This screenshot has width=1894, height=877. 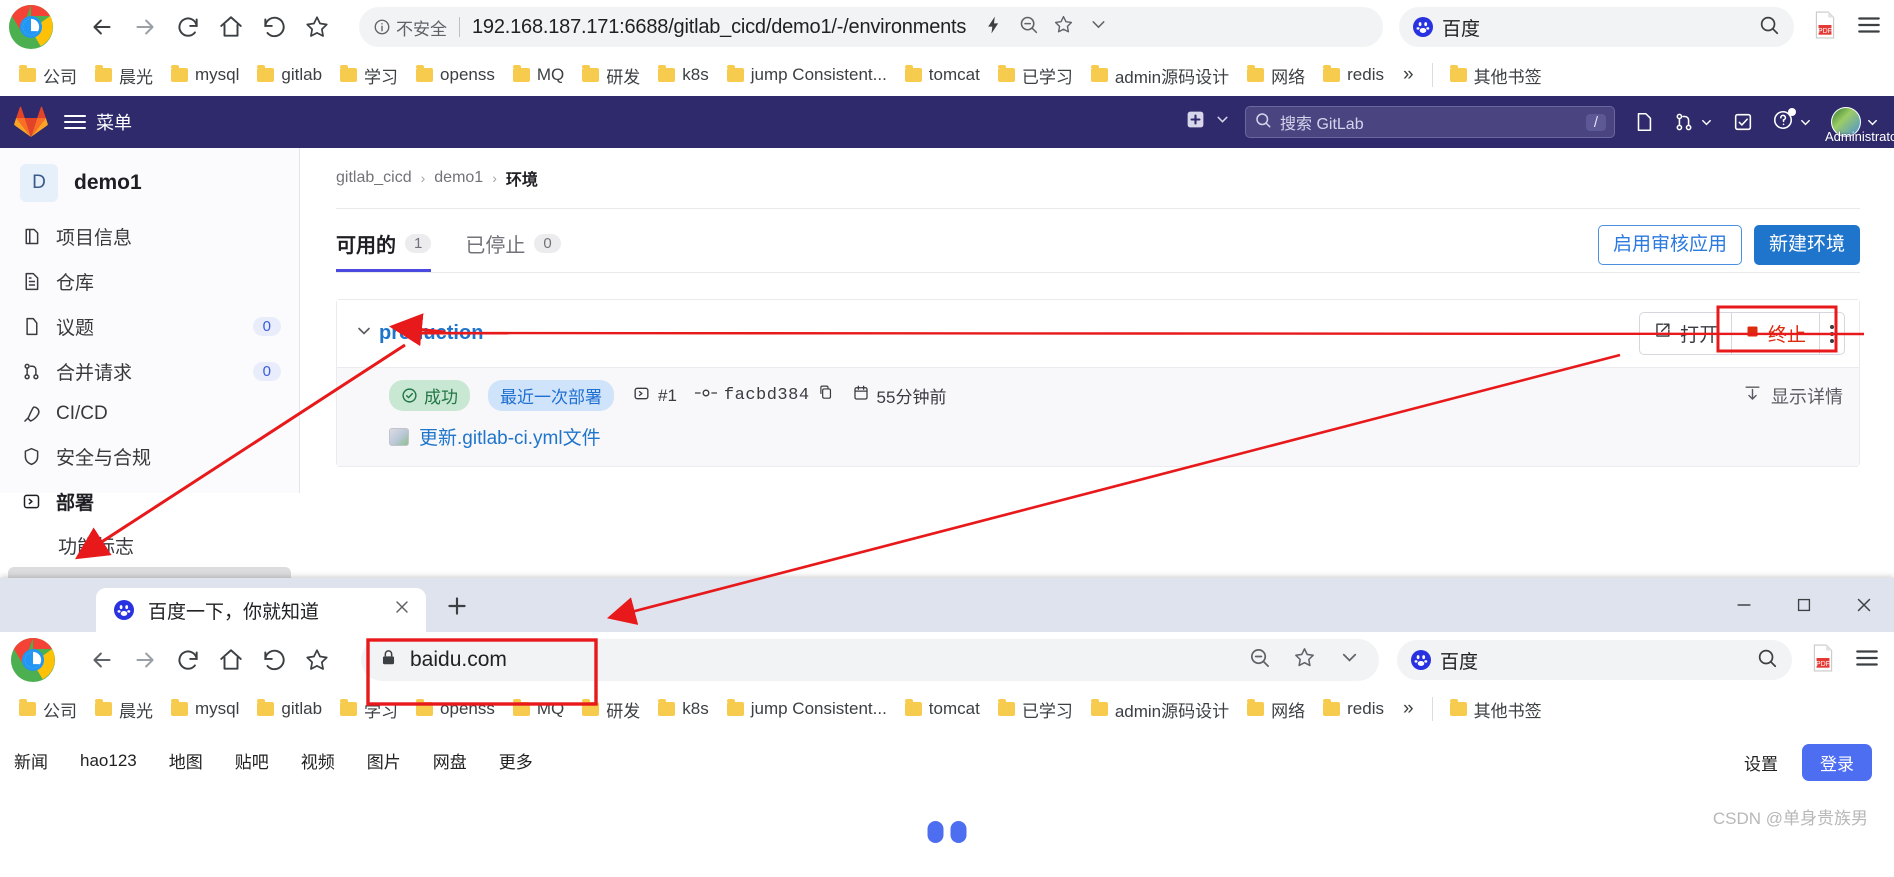 I want to click on baidu-nav-item: 贴吧, so click(x=252, y=760).